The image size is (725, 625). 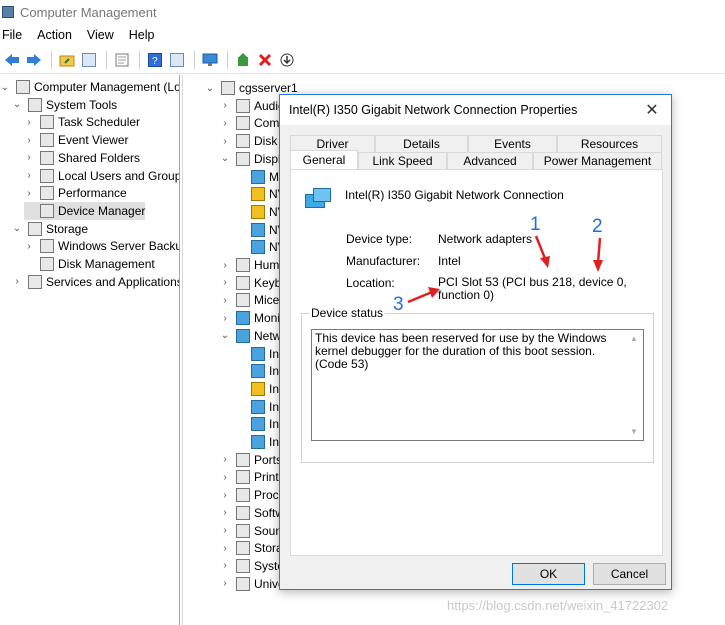 What do you see at coordinates (89, 60) in the screenshot?
I see `show-hide-tree-icon` at bounding box center [89, 60].